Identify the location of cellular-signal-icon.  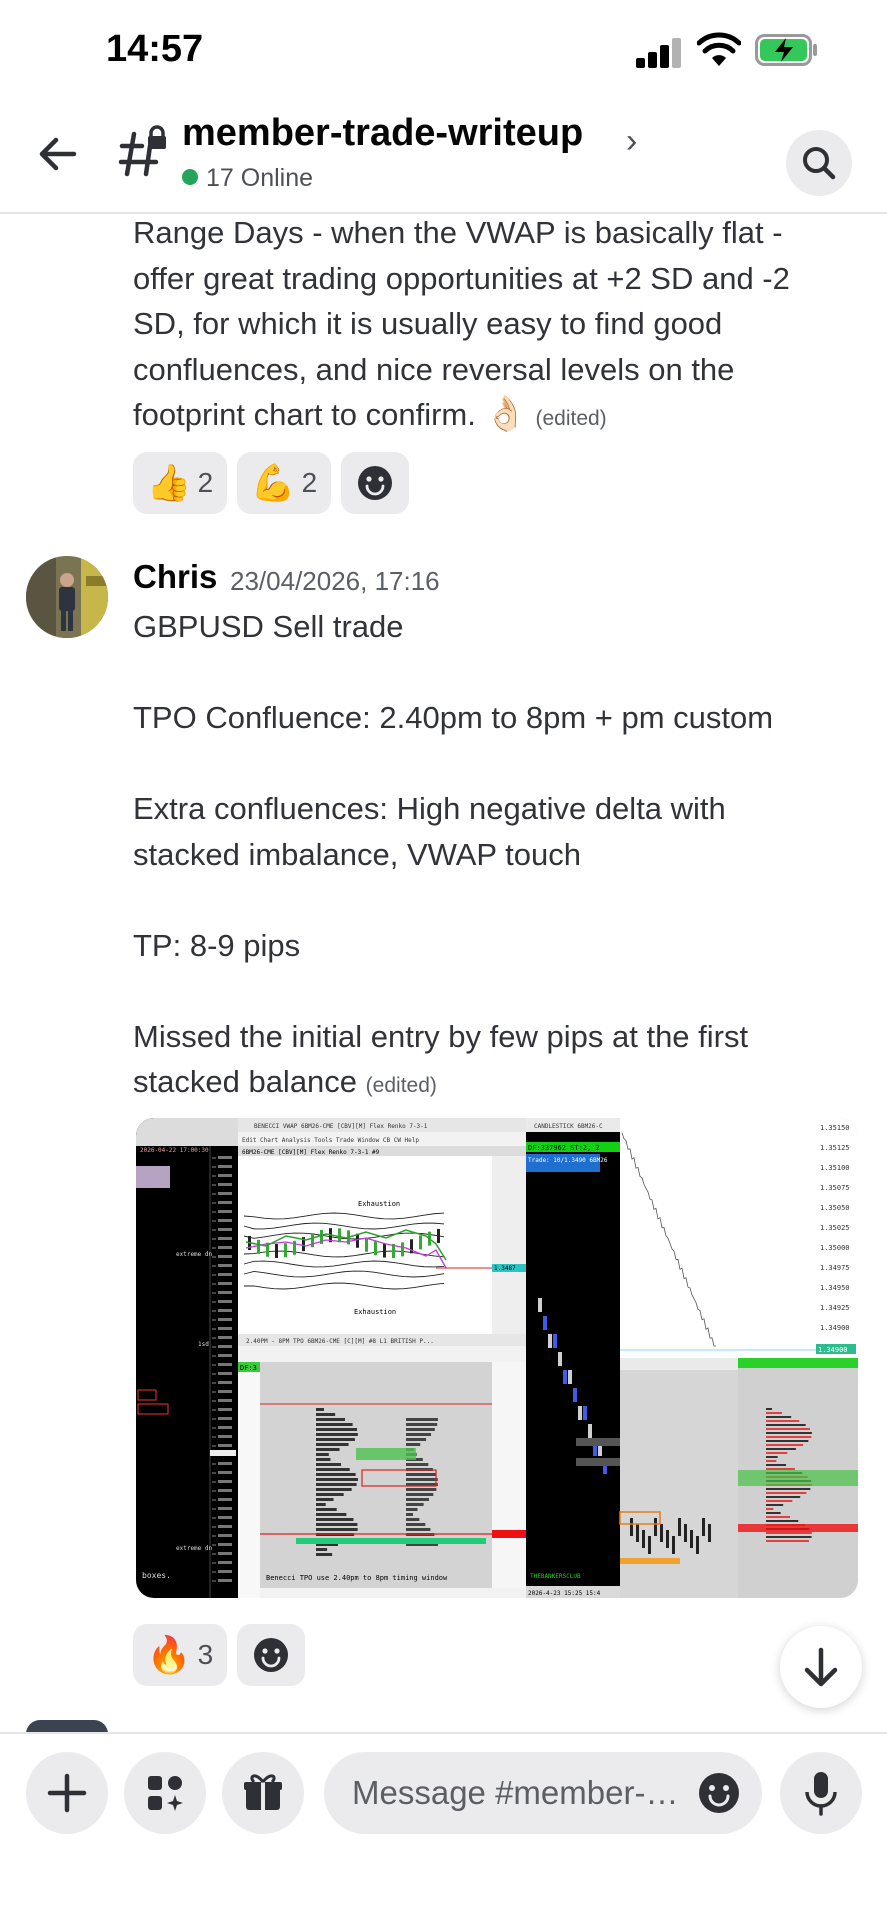
(659, 53).